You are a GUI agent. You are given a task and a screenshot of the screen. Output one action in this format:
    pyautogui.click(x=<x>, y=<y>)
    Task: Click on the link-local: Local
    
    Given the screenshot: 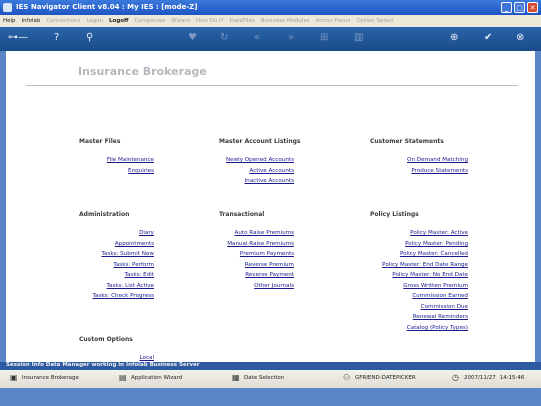 What is the action you would take?
    pyautogui.click(x=147, y=358)
    